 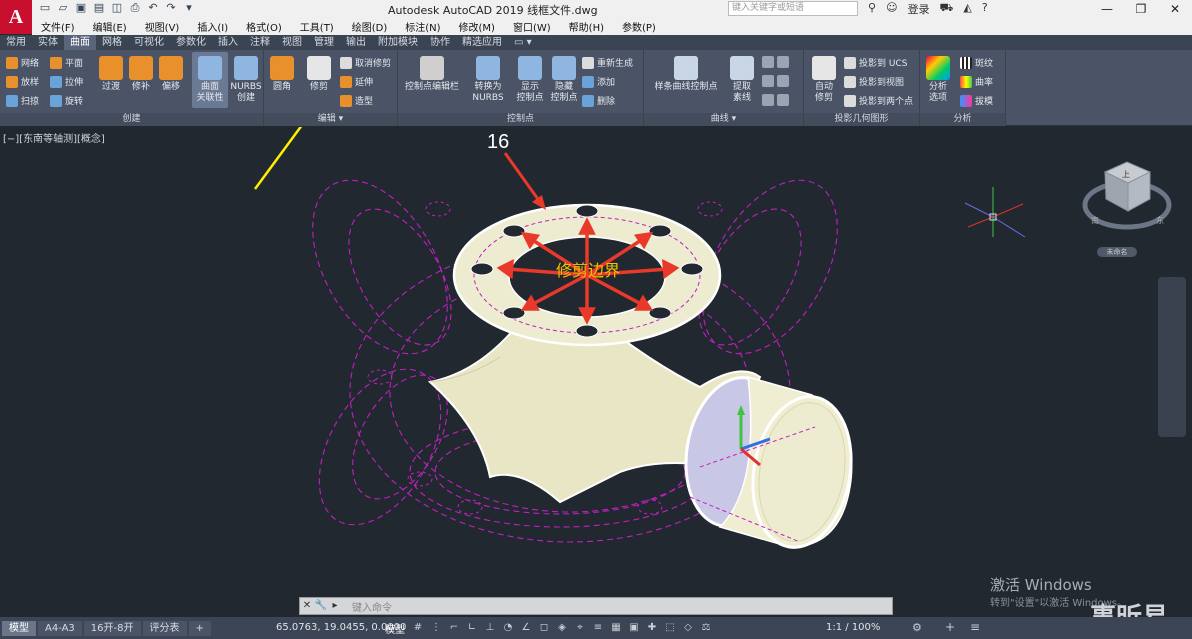 I want to click on snap-icon: ⋮, so click(x=436, y=627).